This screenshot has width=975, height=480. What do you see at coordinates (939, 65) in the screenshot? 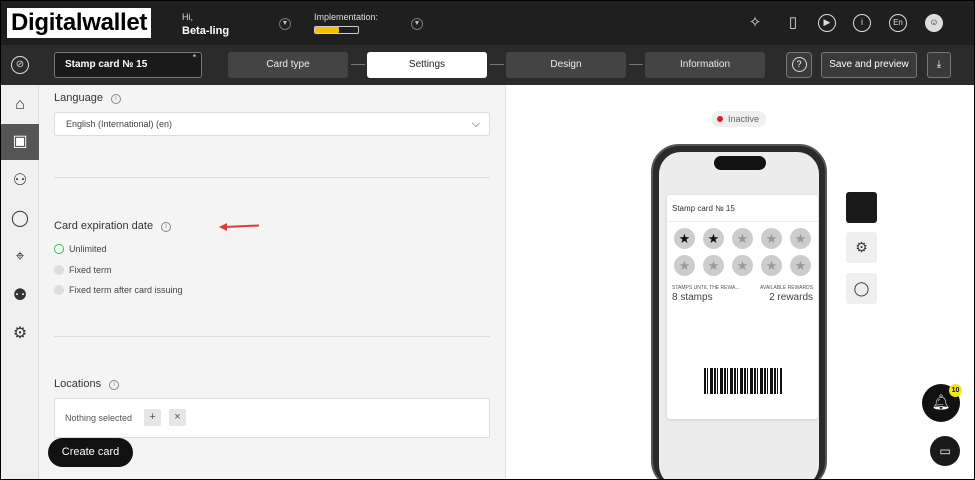
I see `download-icon: ⤓` at bounding box center [939, 65].